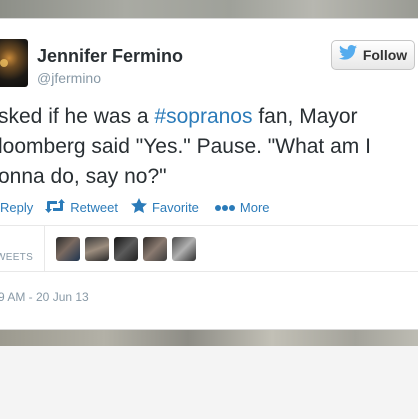  Describe the element at coordinates (385, 55) in the screenshot. I see `follow-label: Follow` at that location.